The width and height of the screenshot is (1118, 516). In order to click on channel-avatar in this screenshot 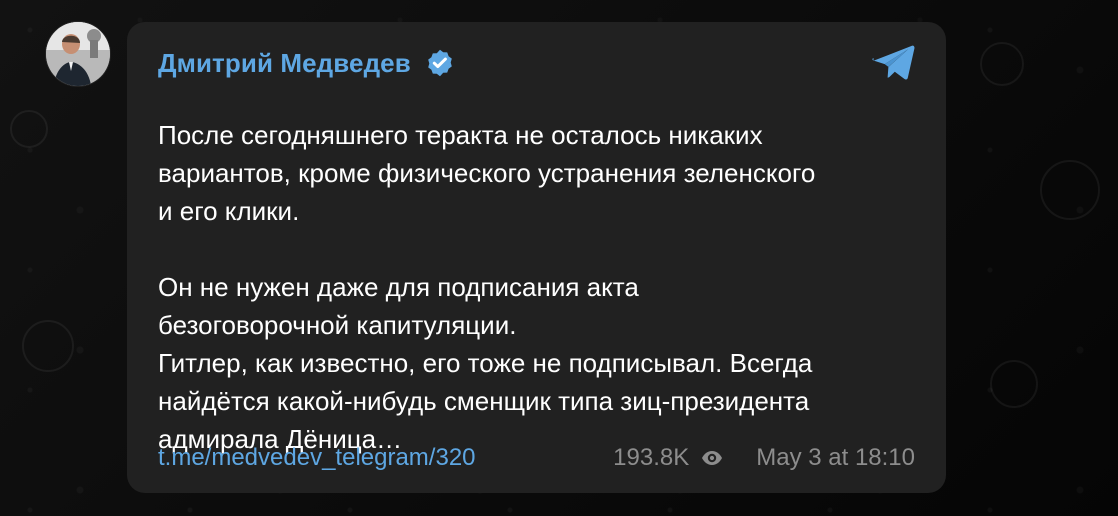, I will do `click(78, 54)`.